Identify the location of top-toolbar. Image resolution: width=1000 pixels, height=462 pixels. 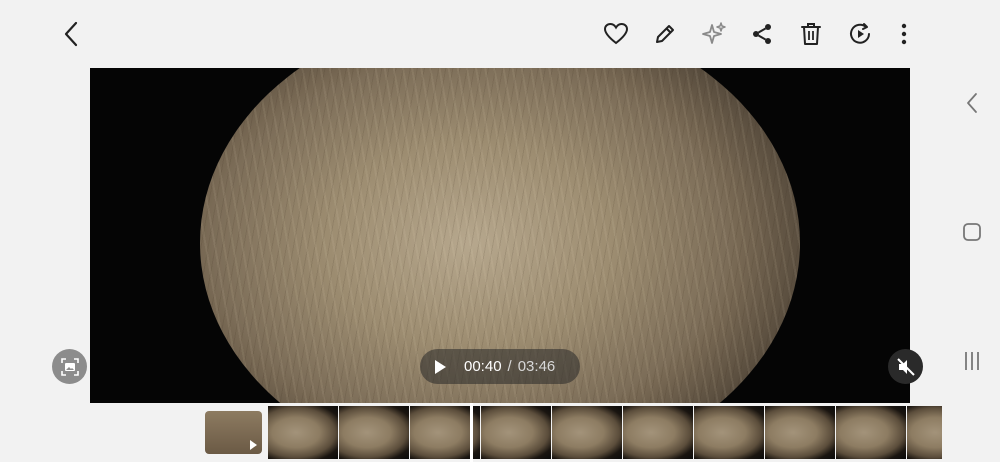
(455, 34).